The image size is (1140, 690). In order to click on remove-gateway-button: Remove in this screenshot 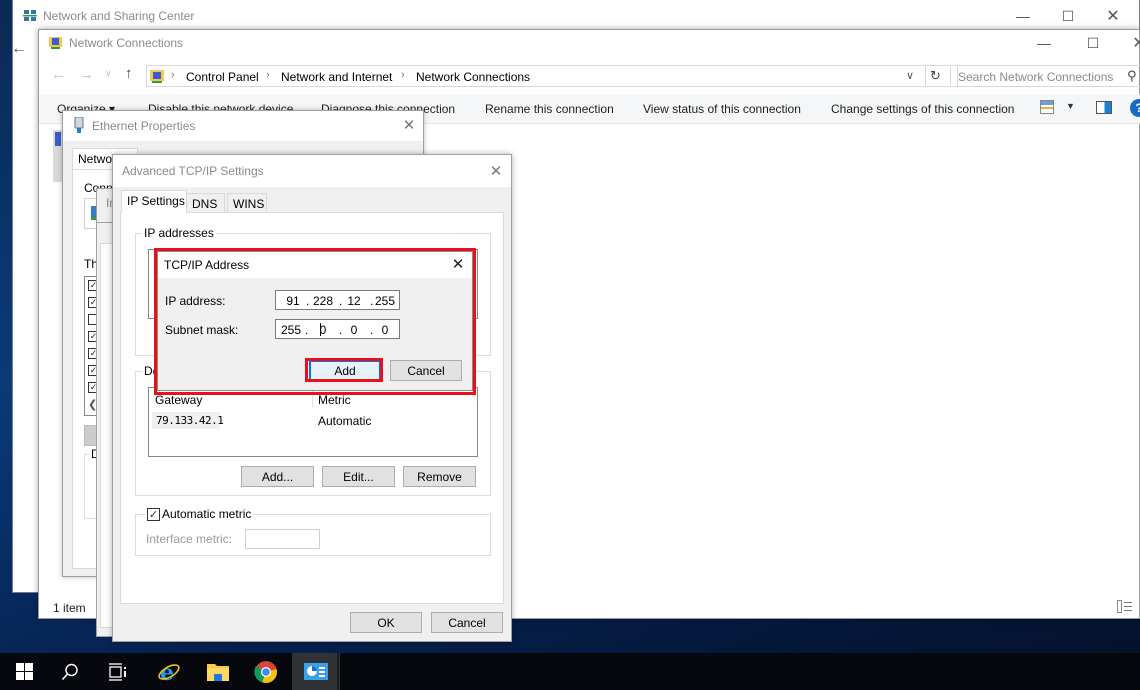, I will do `click(439, 476)`.